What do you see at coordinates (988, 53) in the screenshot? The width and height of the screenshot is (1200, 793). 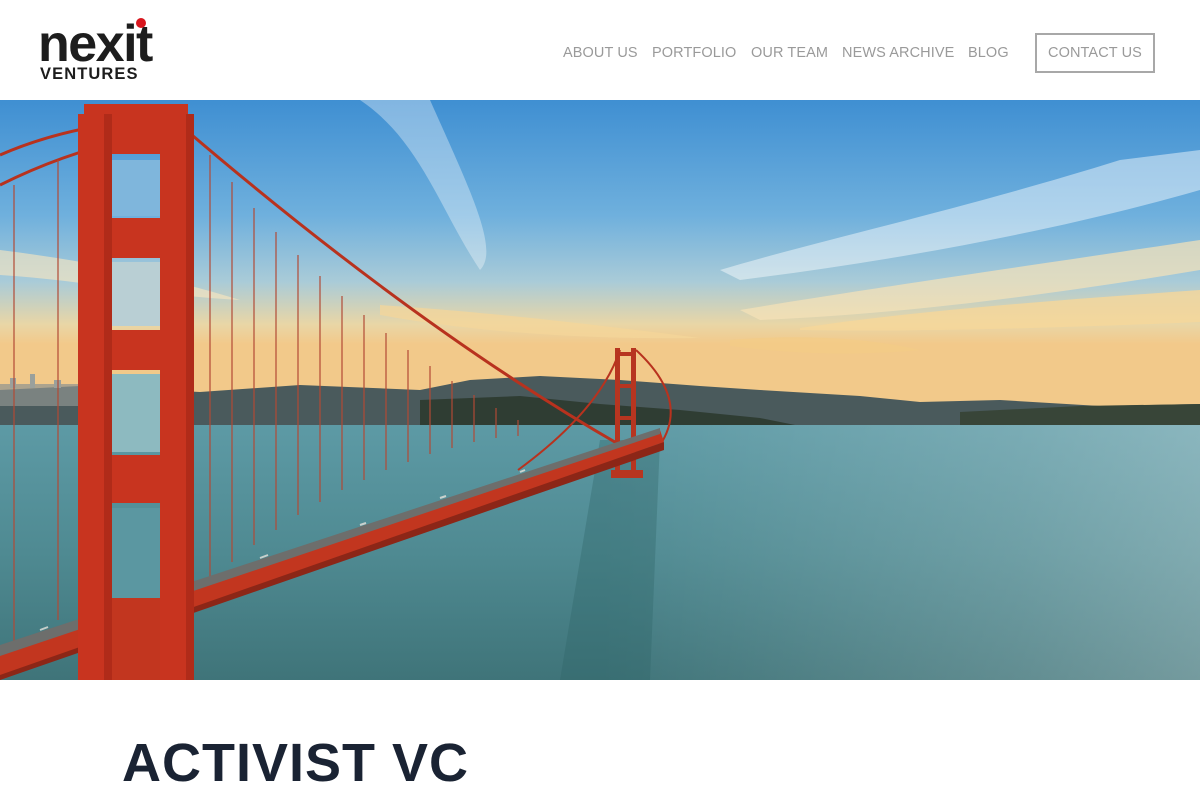 I see `nav-link-blog: BLOG` at bounding box center [988, 53].